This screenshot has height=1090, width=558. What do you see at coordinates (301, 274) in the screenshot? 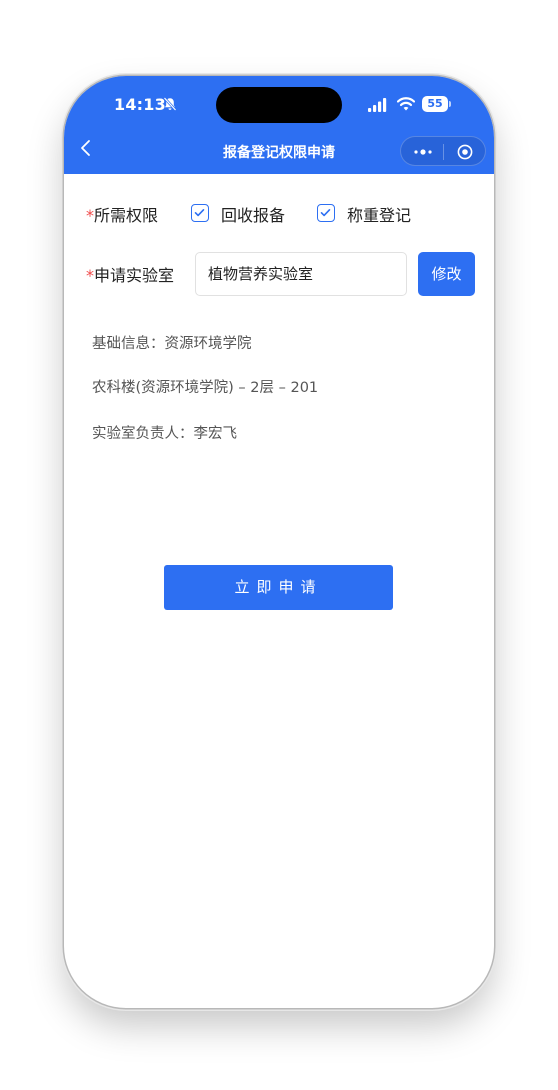
I see `lab-input: 植物营养实验室` at bounding box center [301, 274].